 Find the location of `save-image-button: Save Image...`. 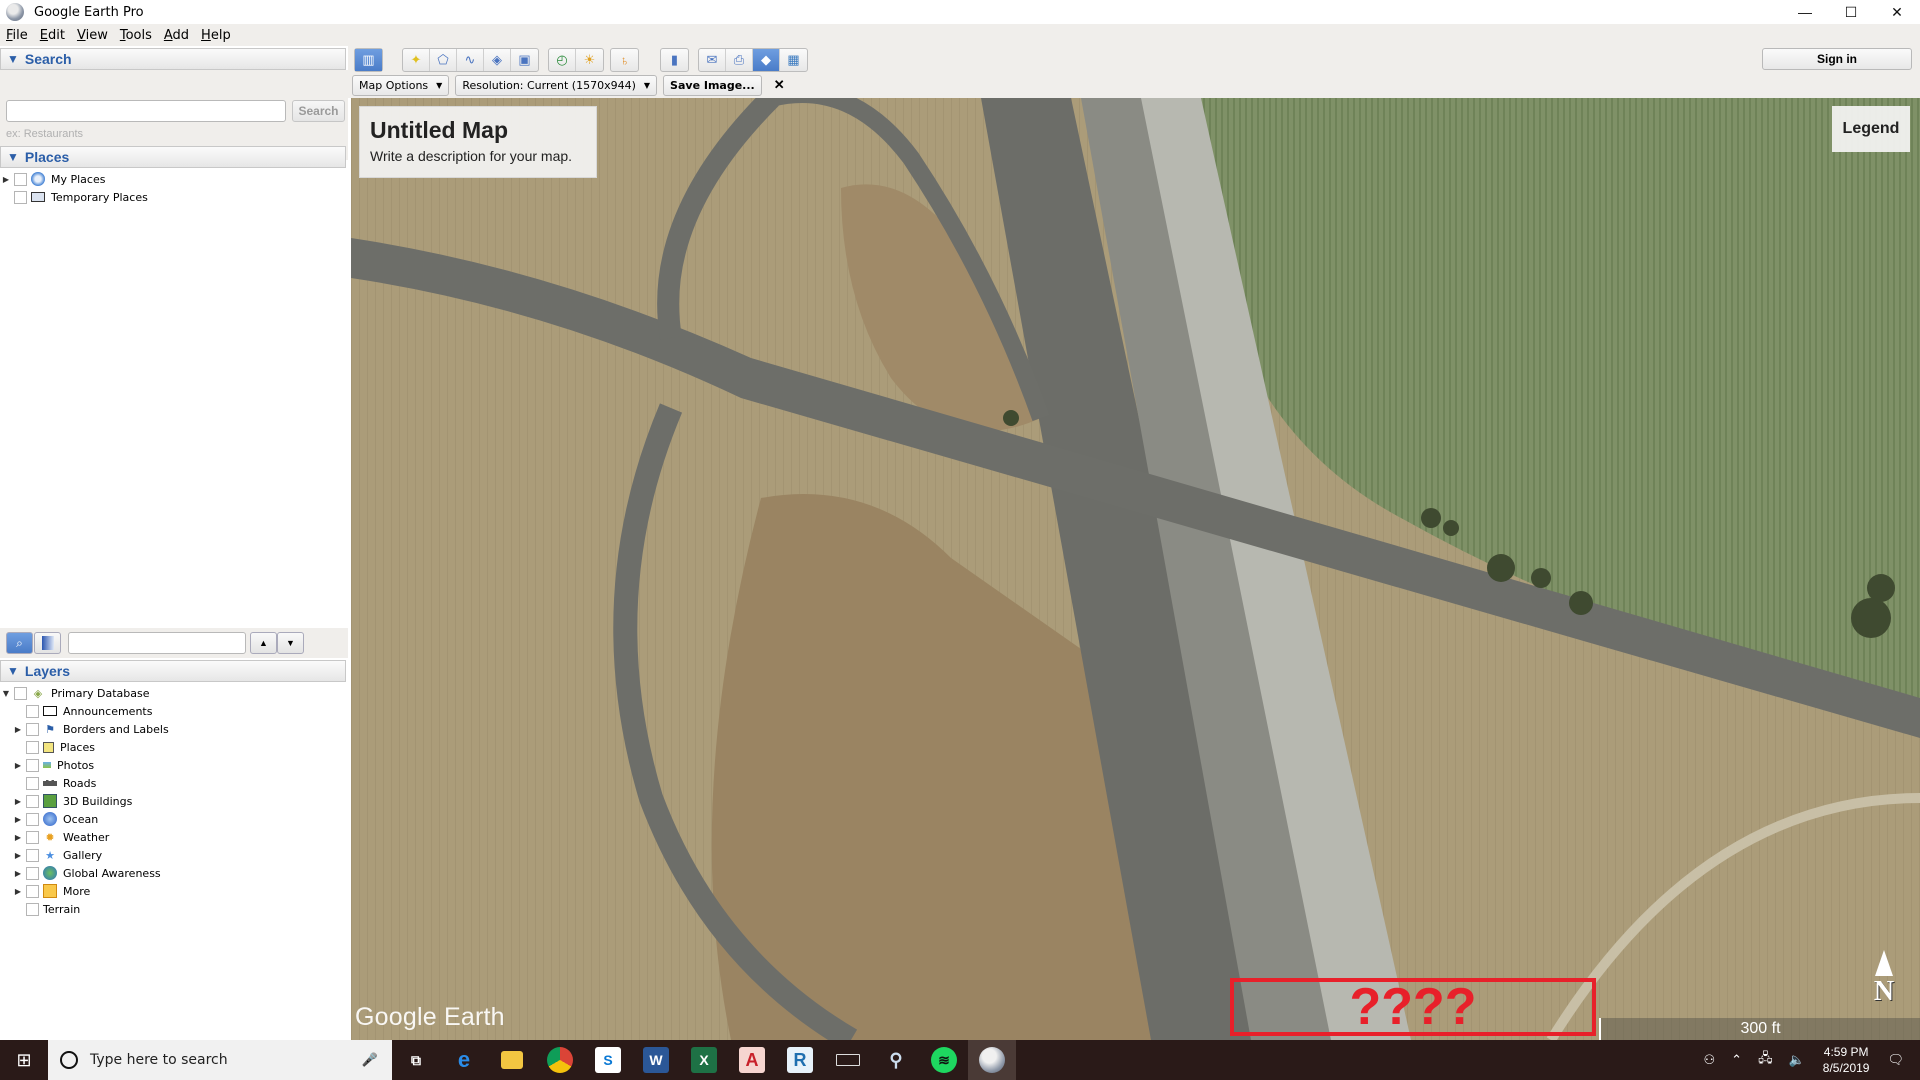

save-image-button: Save Image... is located at coordinates (712, 85).